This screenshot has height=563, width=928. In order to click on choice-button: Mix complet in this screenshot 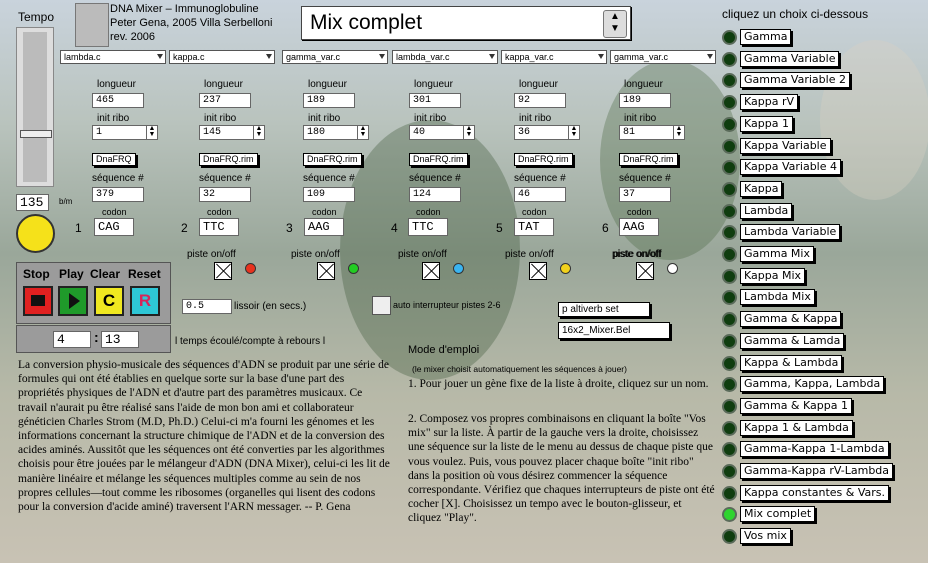, I will do `click(778, 514)`.